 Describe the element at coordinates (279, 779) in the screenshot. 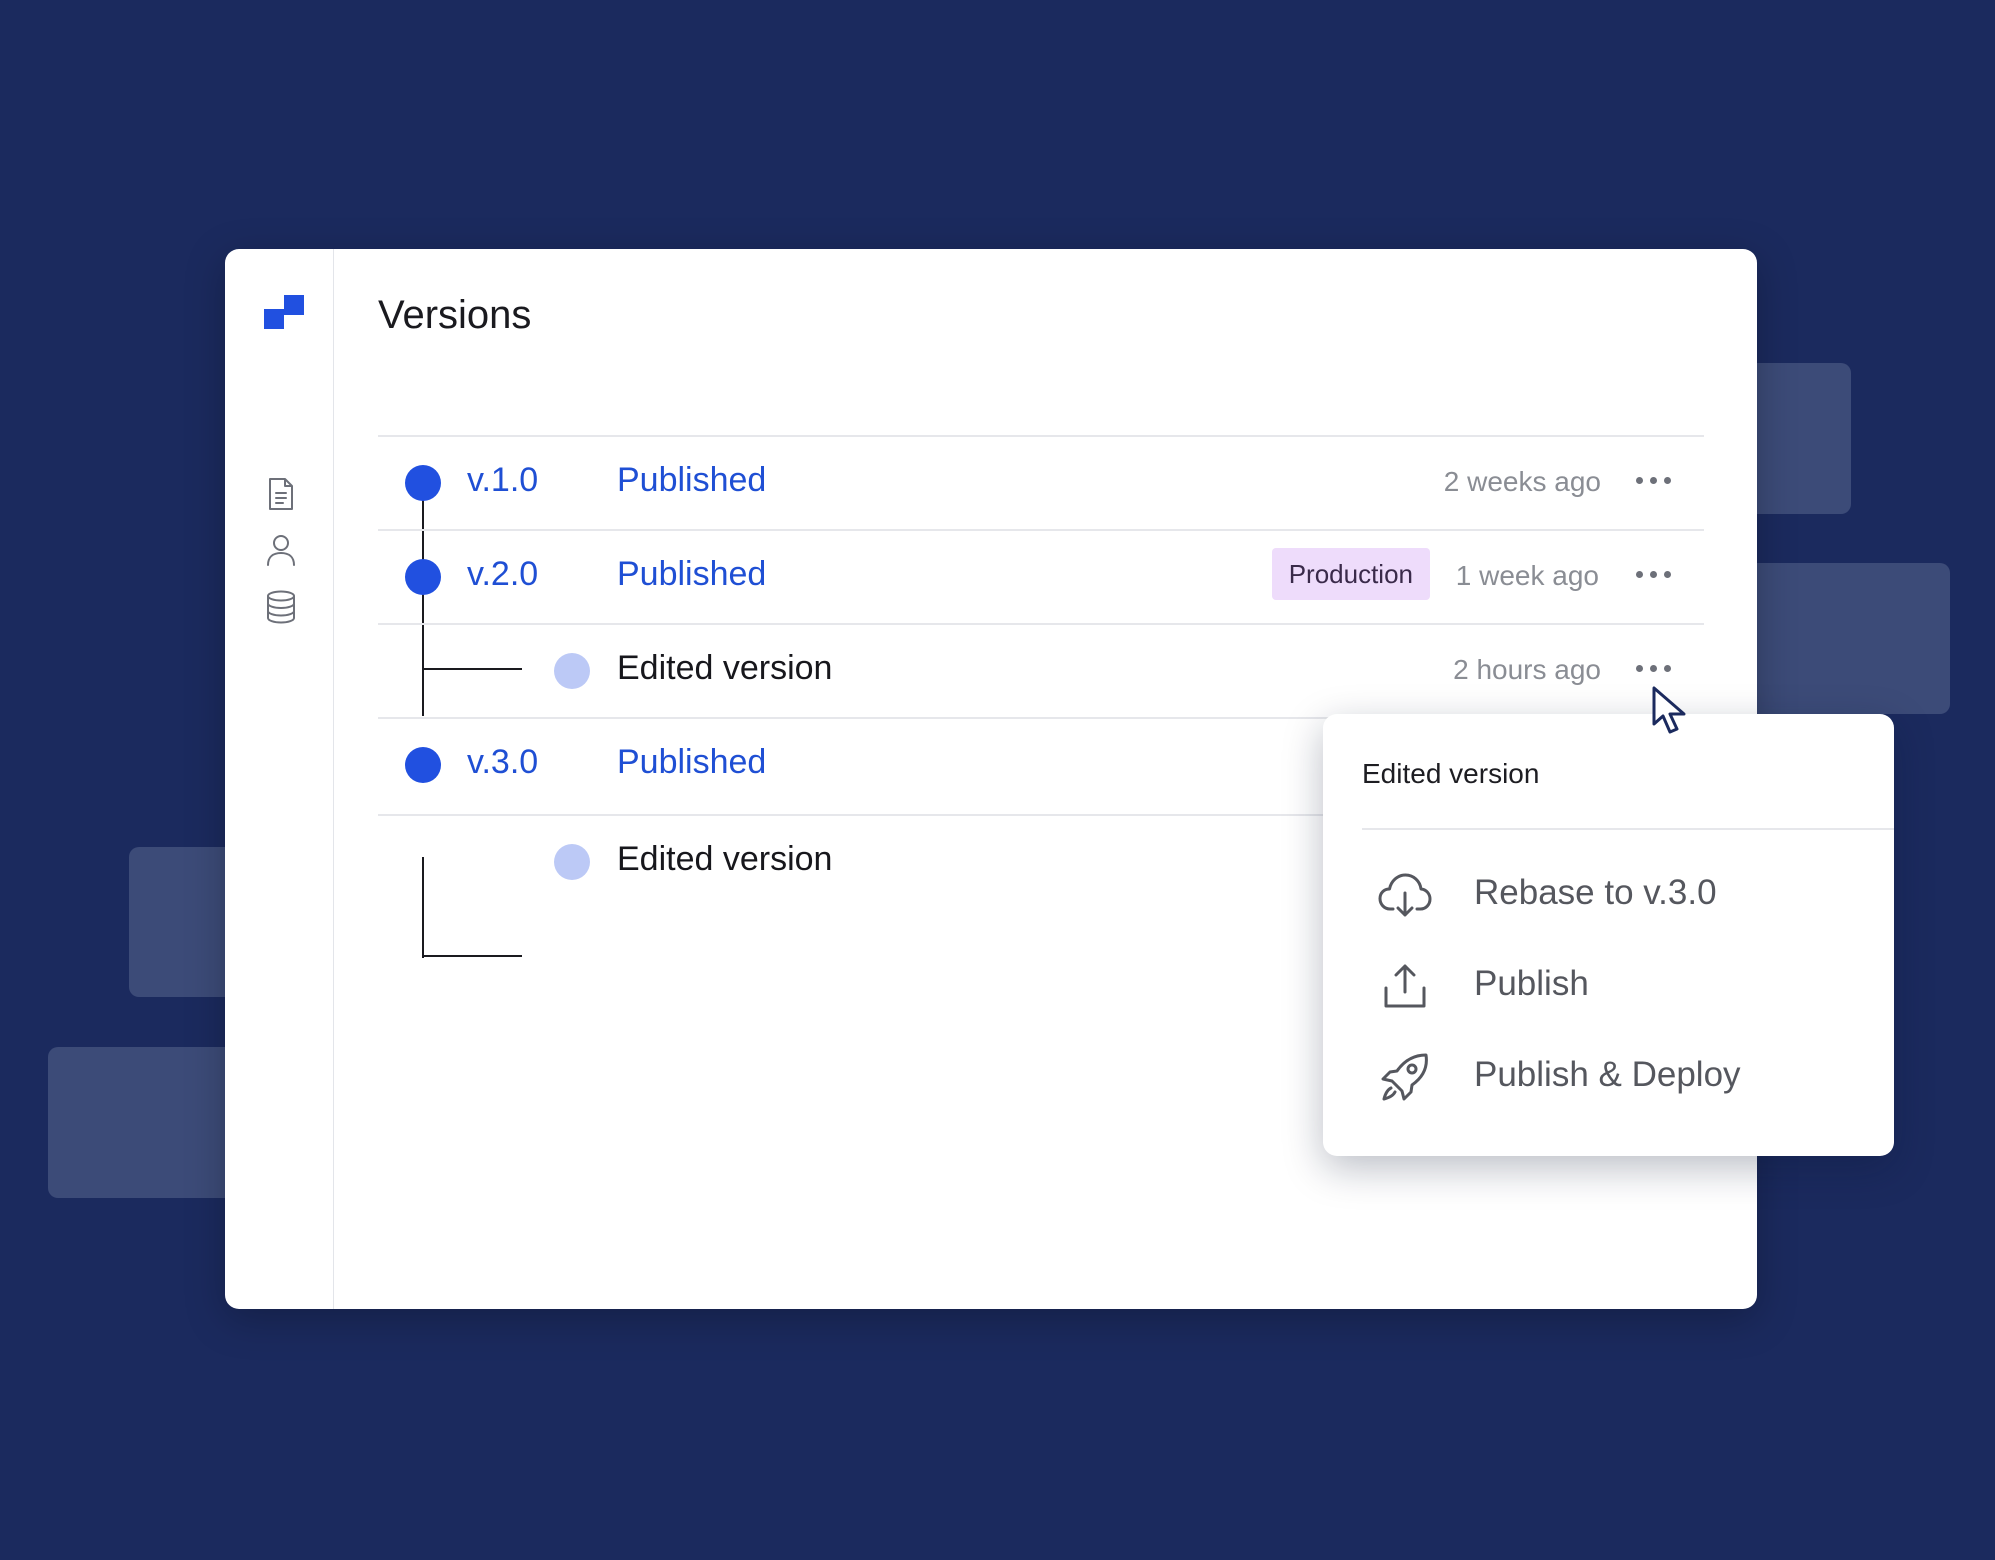

I see `sidebar` at that location.